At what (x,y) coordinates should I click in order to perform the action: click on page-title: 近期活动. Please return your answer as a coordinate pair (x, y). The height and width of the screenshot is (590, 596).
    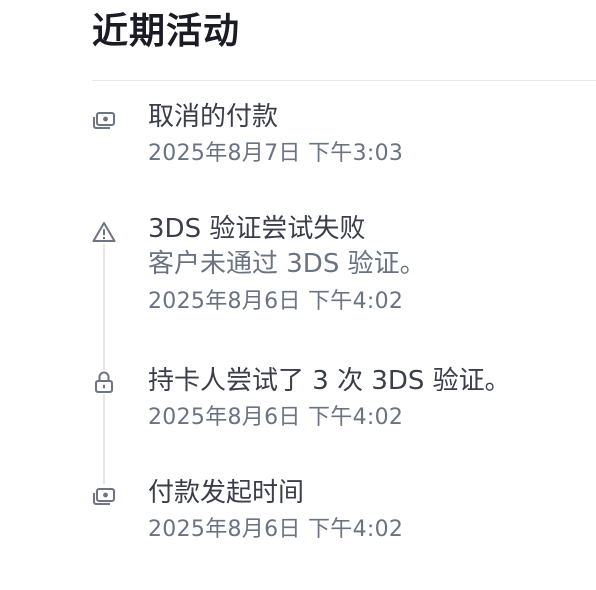
    Looking at the image, I should click on (166, 31).